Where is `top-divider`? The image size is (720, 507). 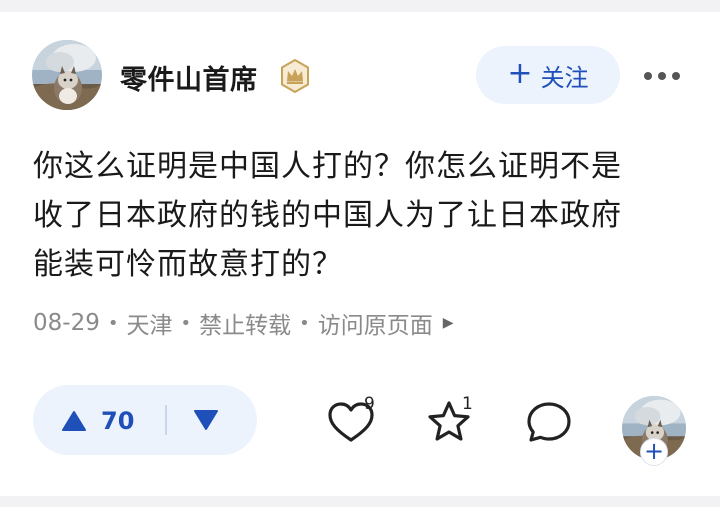 top-divider is located at coordinates (360, 6).